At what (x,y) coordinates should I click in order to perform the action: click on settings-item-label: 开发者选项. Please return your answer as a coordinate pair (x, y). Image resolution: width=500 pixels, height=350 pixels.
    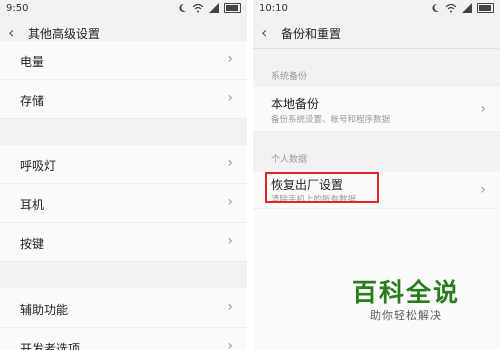
    Looking at the image, I should click on (50, 346).